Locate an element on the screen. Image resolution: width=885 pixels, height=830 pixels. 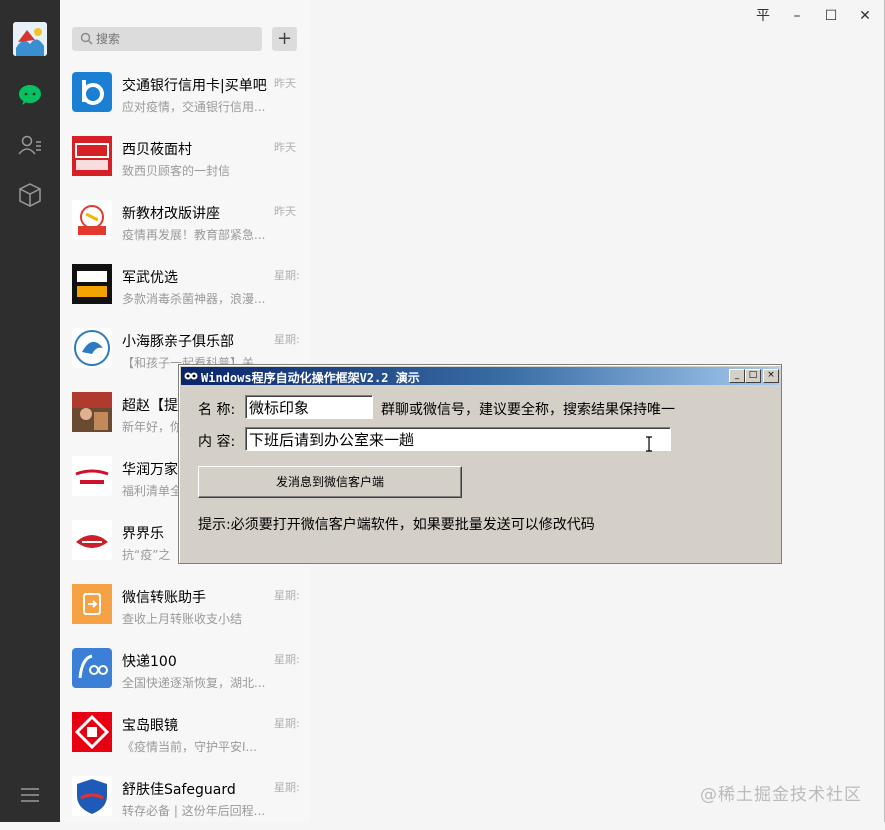
chat-list-item: 舒肤佳Safeguard 转存必备 | 这份年后回程... 星期: is located at coordinates (185, 798).